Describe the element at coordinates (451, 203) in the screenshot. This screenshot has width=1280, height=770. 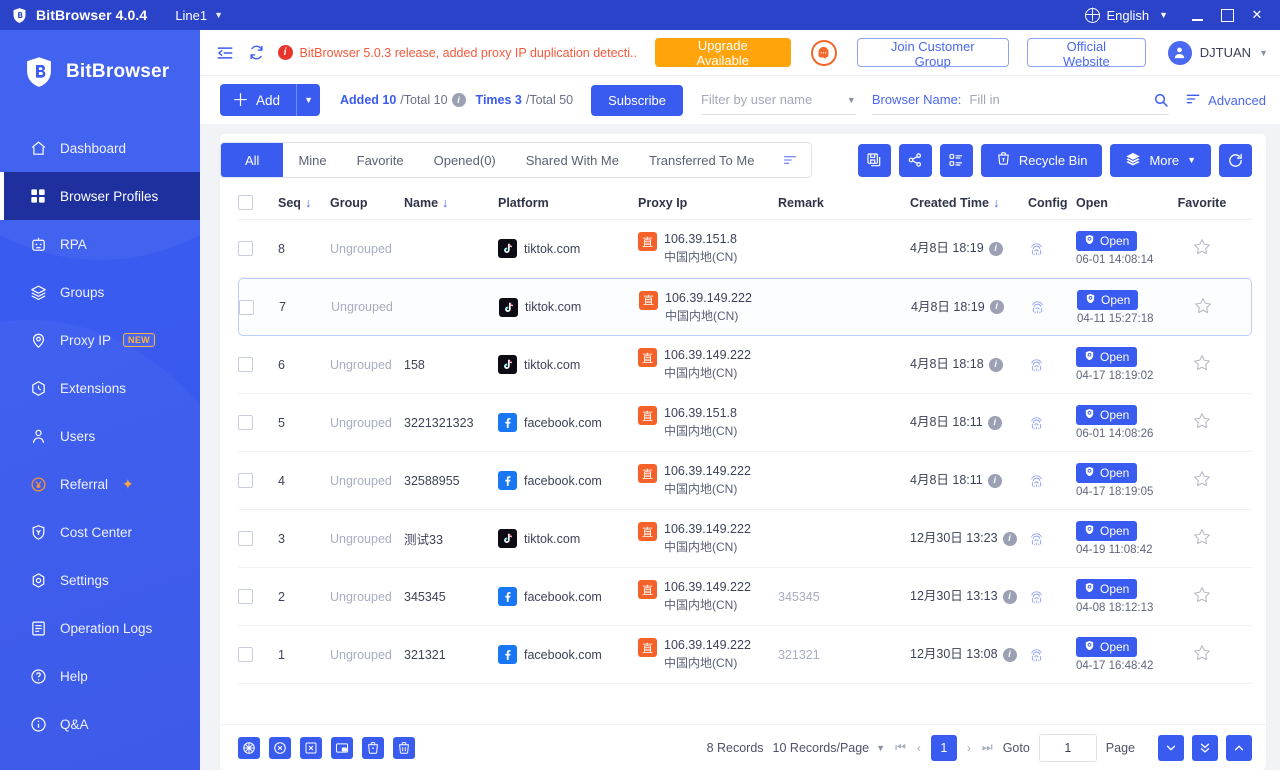
I see `column-name: Name ↓` at that location.